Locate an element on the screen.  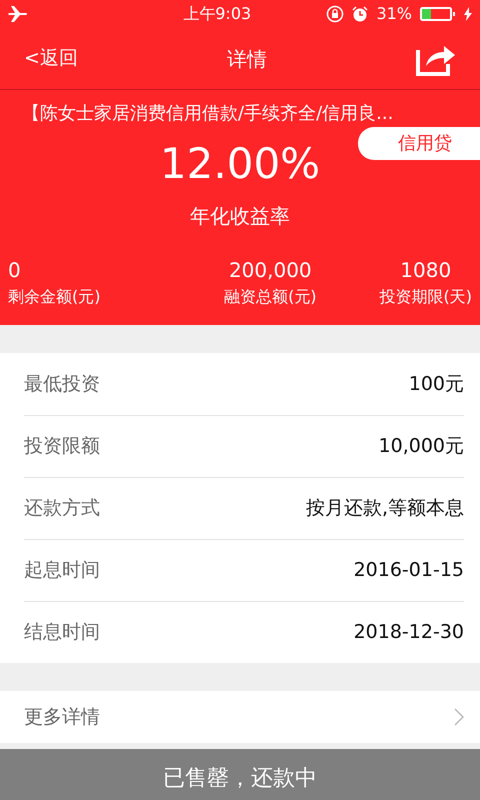
chevron-right-icon is located at coordinates (459, 717).